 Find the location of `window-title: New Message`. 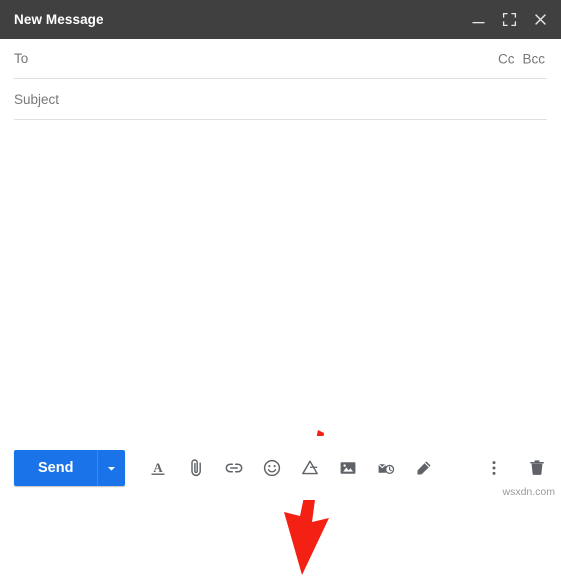

window-title: New Message is located at coordinates (59, 19).